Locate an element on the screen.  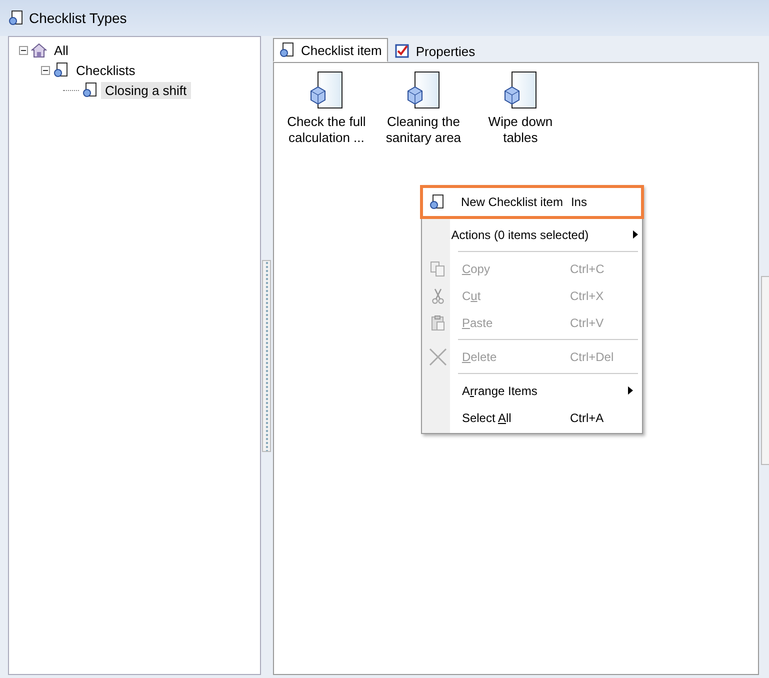
tab: Properties is located at coordinates (435, 51).